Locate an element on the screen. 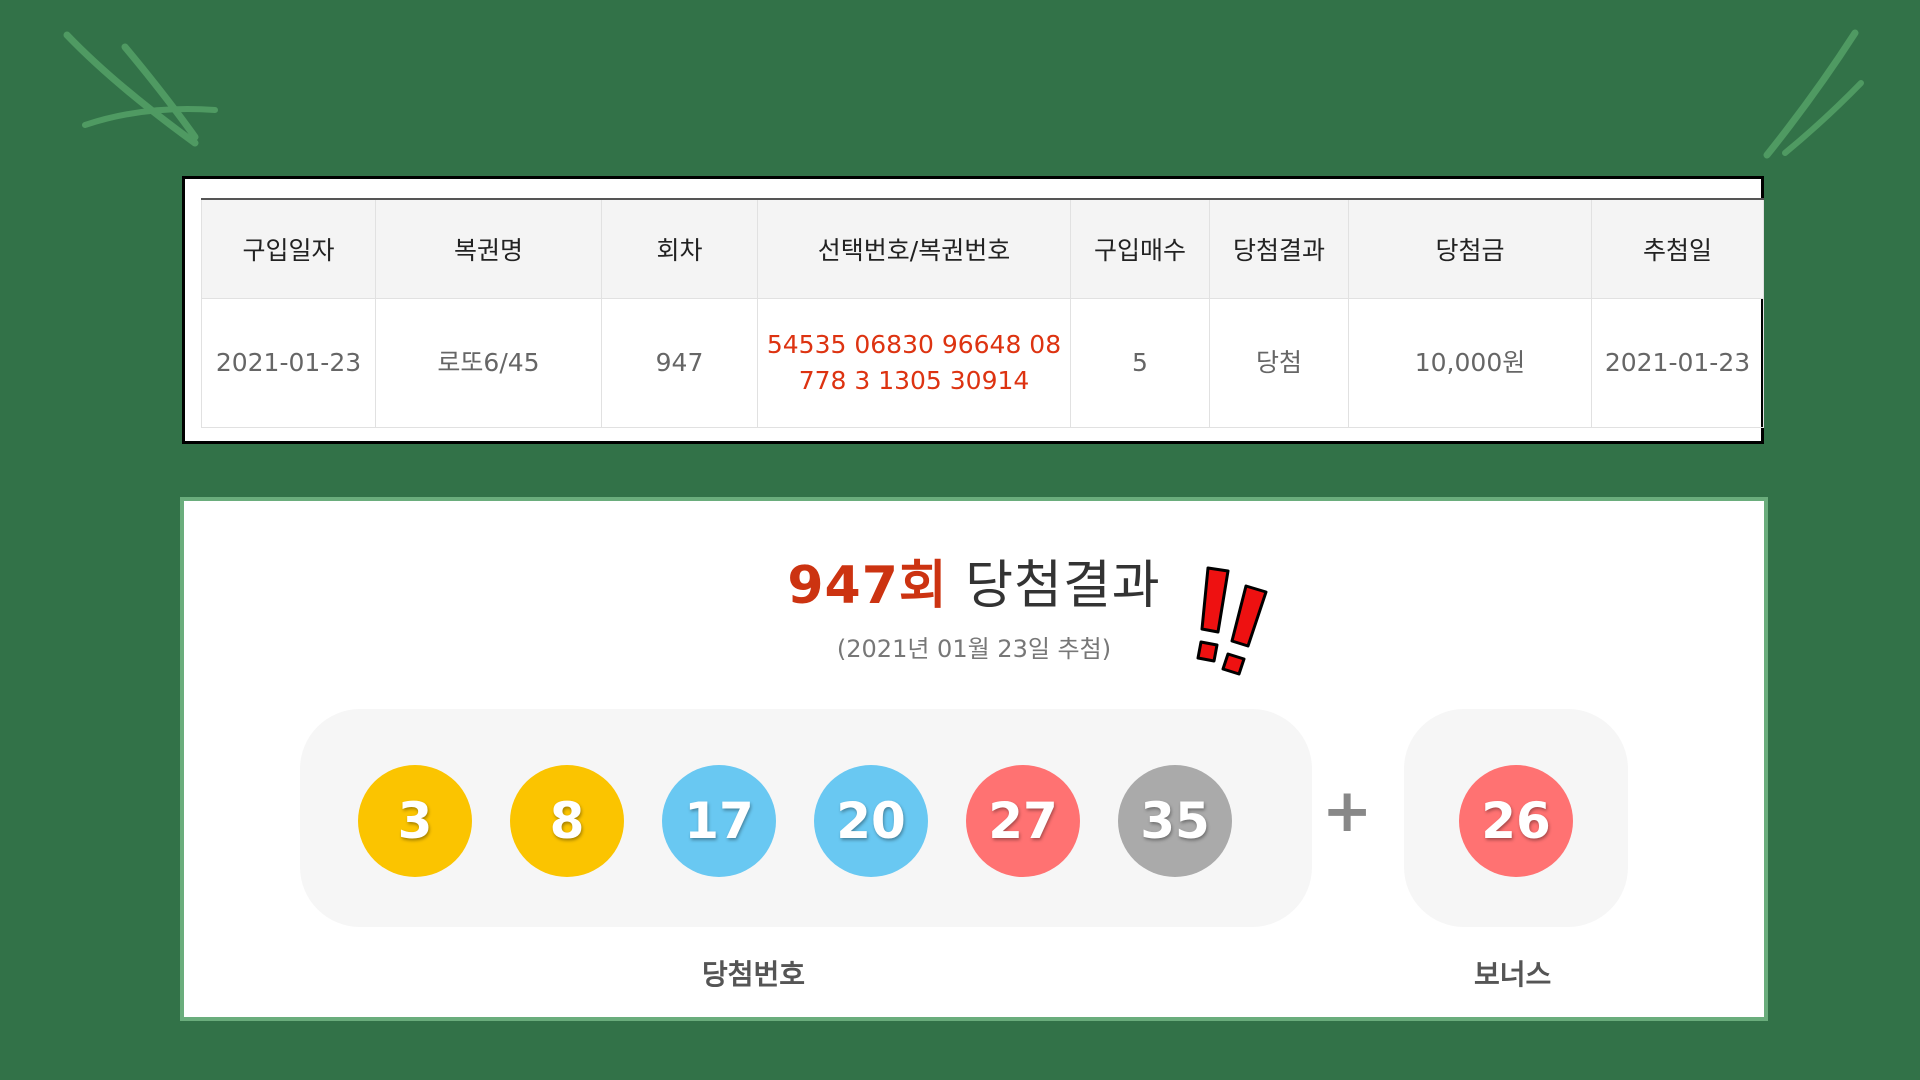  winning-number-ball: 27 is located at coordinates (1023, 821).